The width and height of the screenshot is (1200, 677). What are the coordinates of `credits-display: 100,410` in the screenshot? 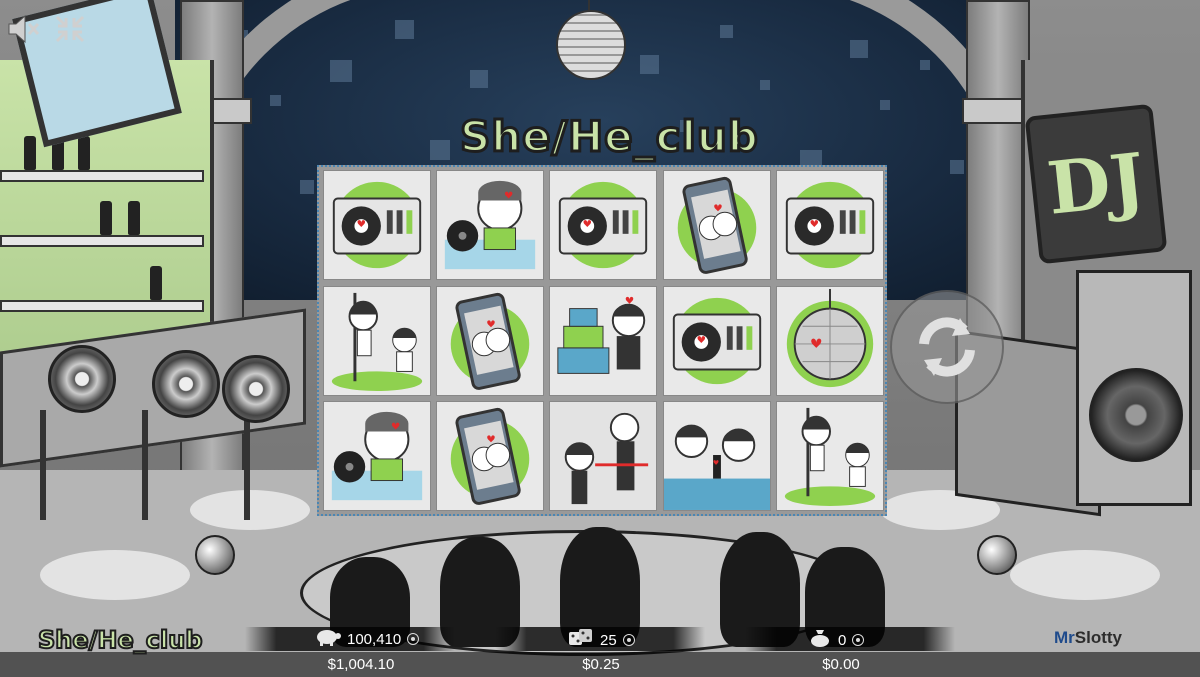 It's located at (367, 639).